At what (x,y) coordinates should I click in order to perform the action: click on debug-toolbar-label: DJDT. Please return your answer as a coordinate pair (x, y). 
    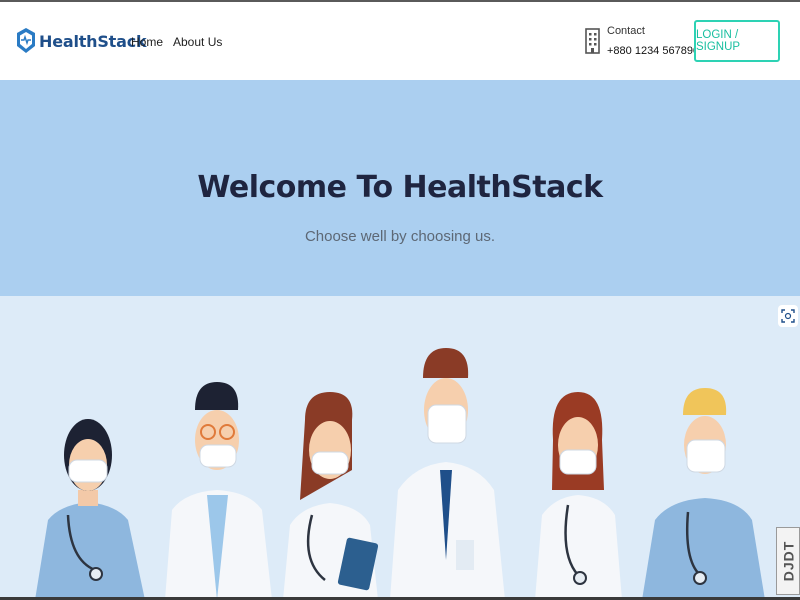
    Looking at the image, I should click on (788, 561).